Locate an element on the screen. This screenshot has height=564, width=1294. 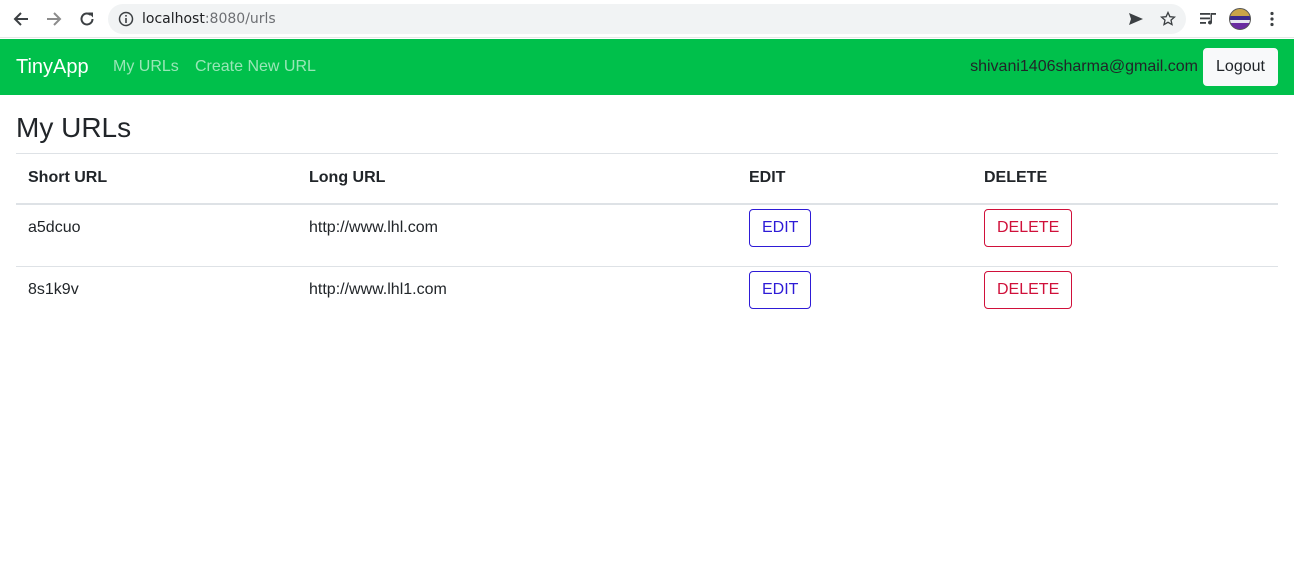
info-icon is located at coordinates (126, 19).